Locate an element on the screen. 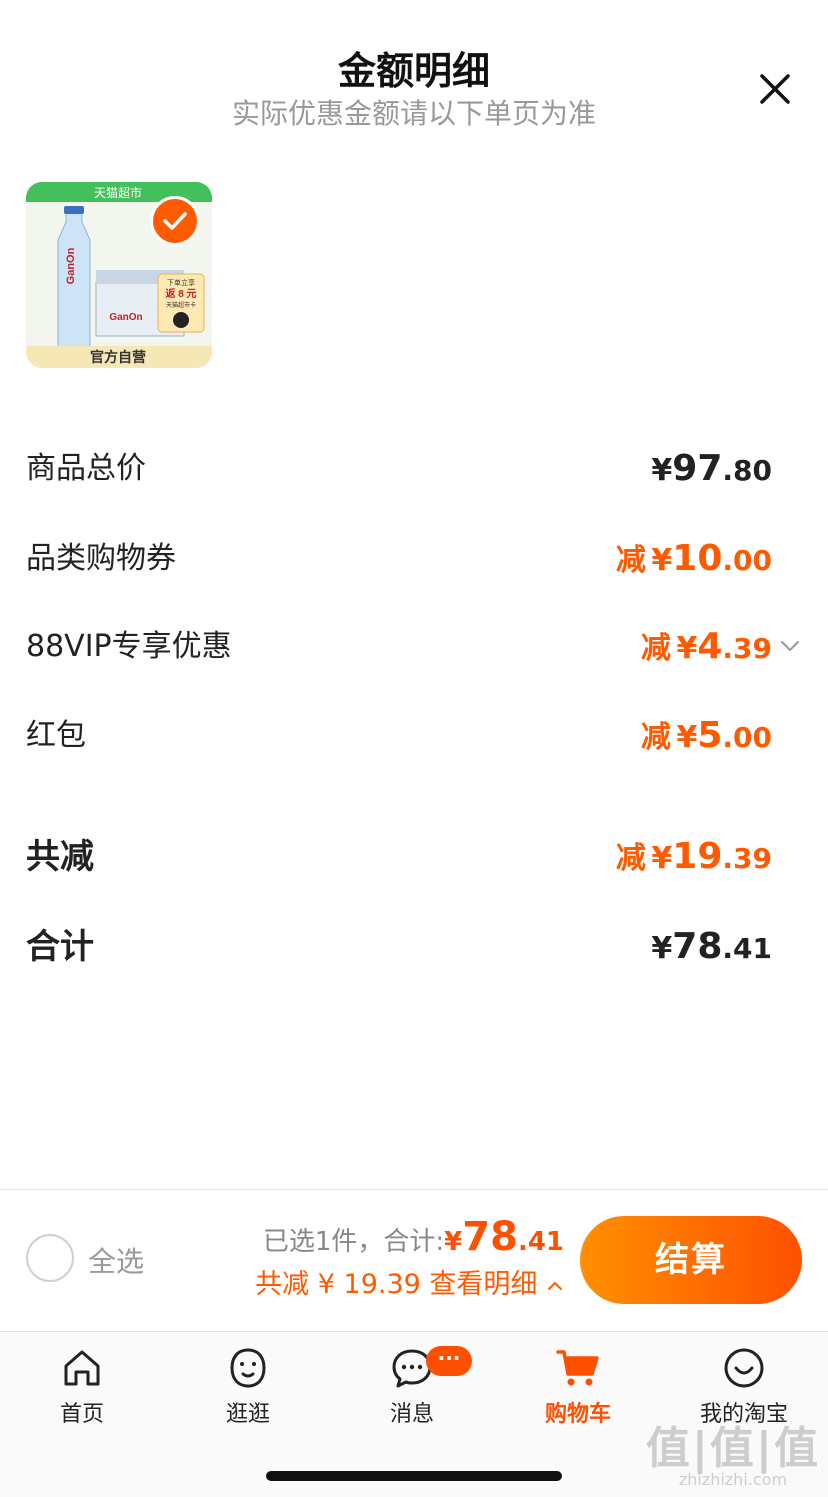 The width and height of the screenshot is (828, 1497). row-88vip-discount: 88VIP专享优惠 减 ¥4.39 is located at coordinates (399, 647).